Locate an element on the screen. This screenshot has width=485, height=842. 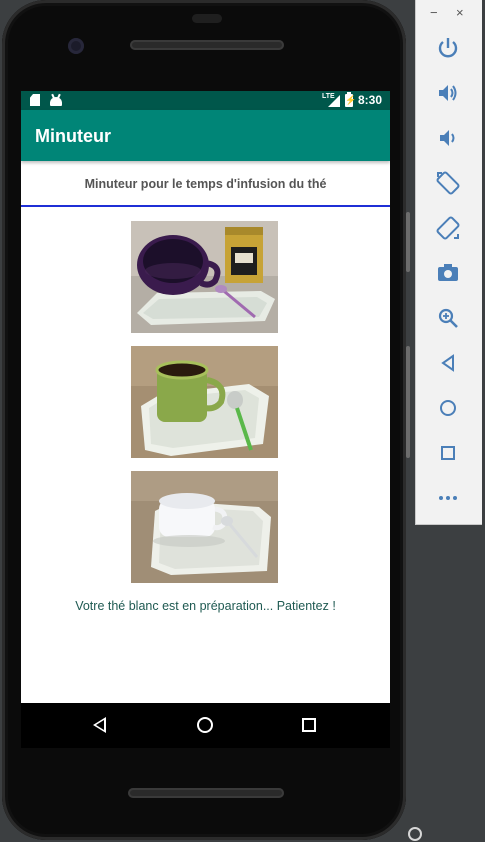
volume-up-icon is located at coordinates (448, 93).